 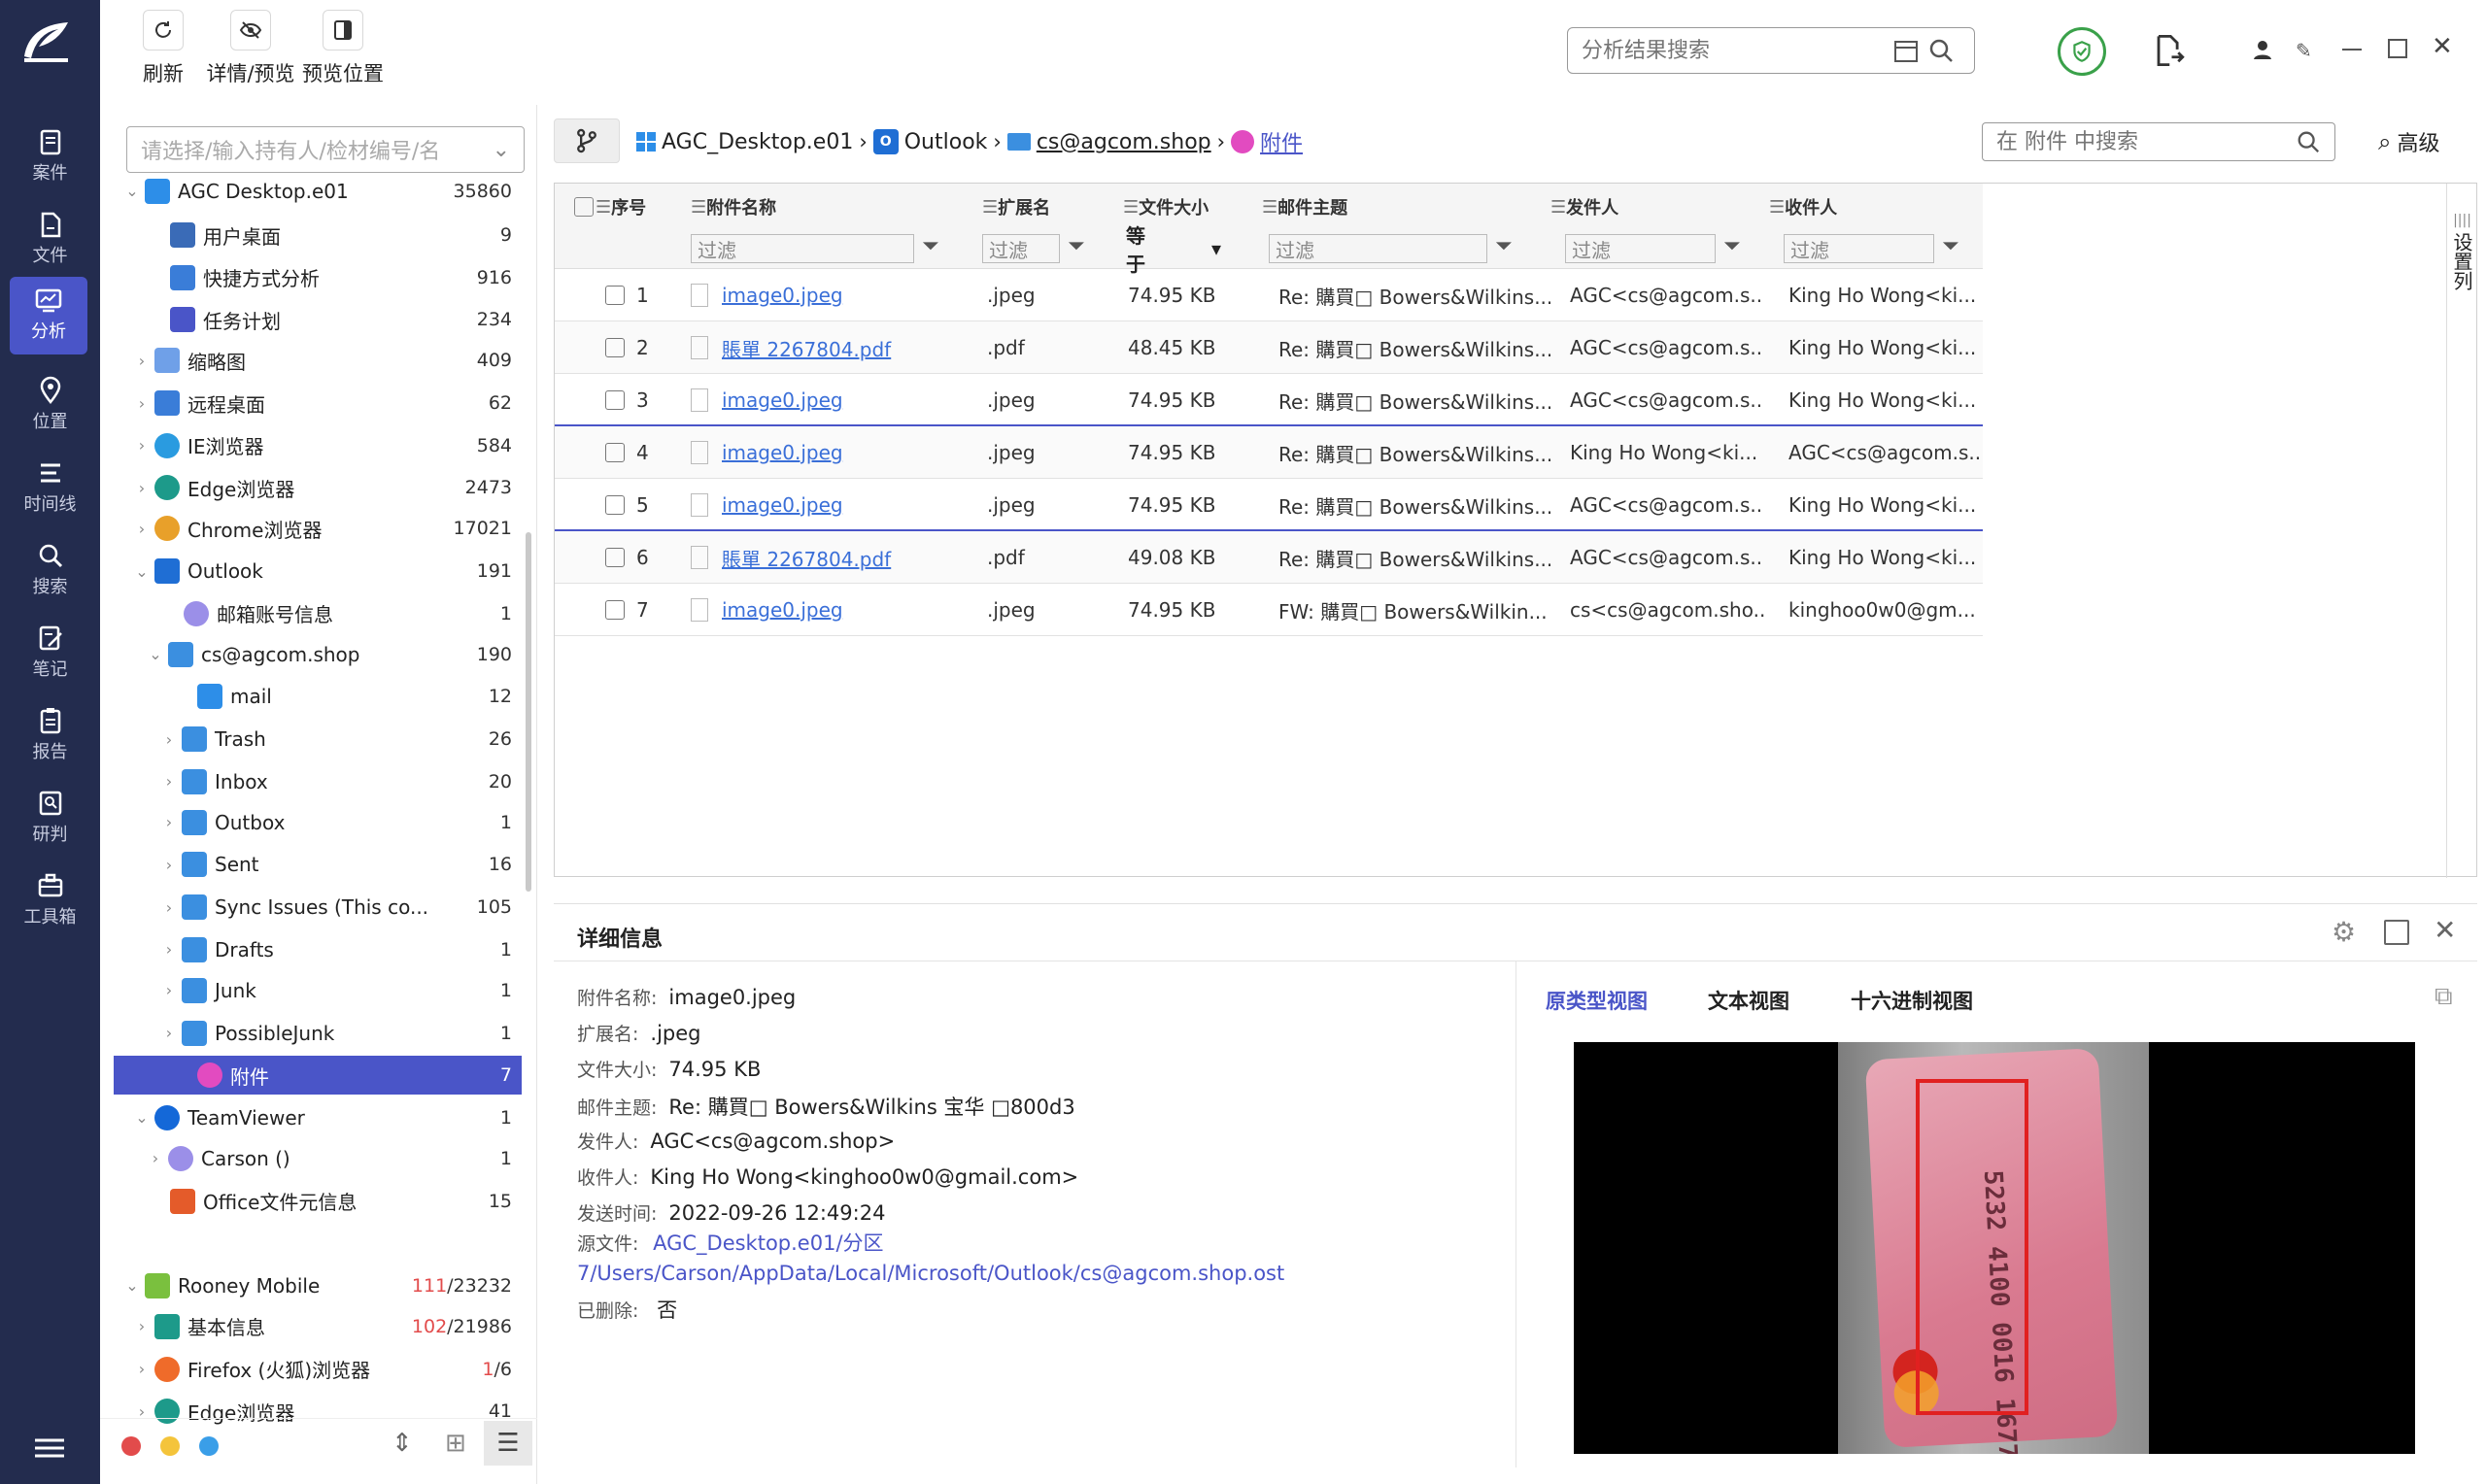 I want to click on analysis-search-input, so click(x=1737, y=50).